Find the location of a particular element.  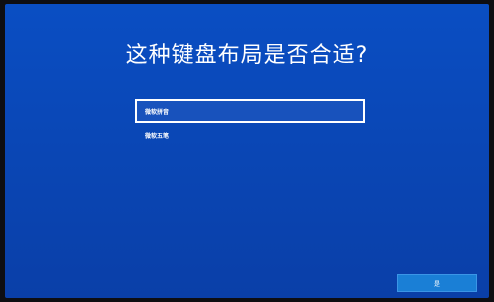

keyboard-layout-list: 微软拼音 微软五笔 is located at coordinates (250, 123).